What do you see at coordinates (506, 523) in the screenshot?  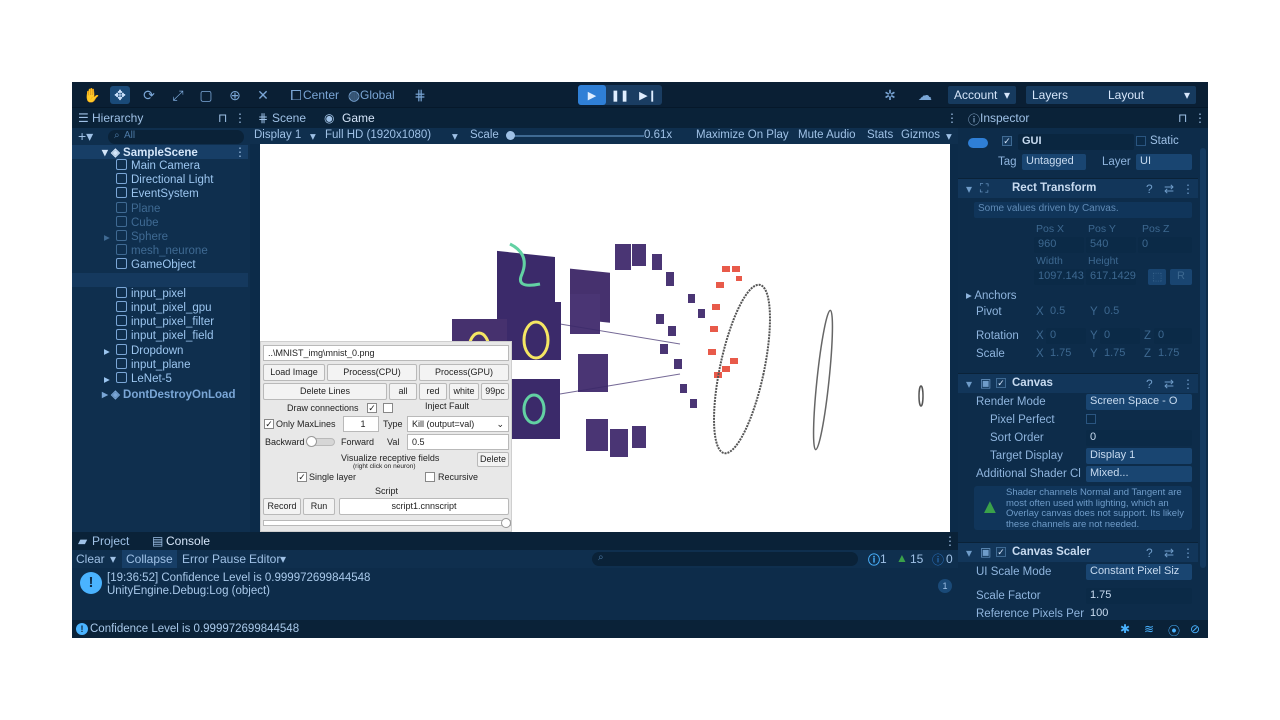 I see `gui-scrollbar-handle` at bounding box center [506, 523].